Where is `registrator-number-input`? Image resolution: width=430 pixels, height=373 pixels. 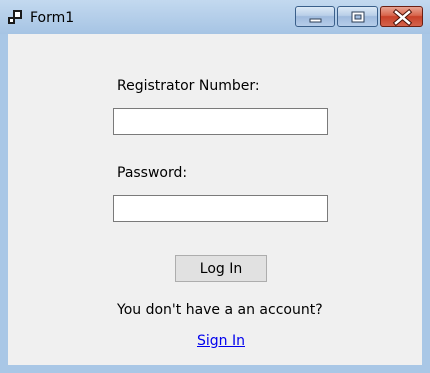 registrator-number-input is located at coordinates (220, 121).